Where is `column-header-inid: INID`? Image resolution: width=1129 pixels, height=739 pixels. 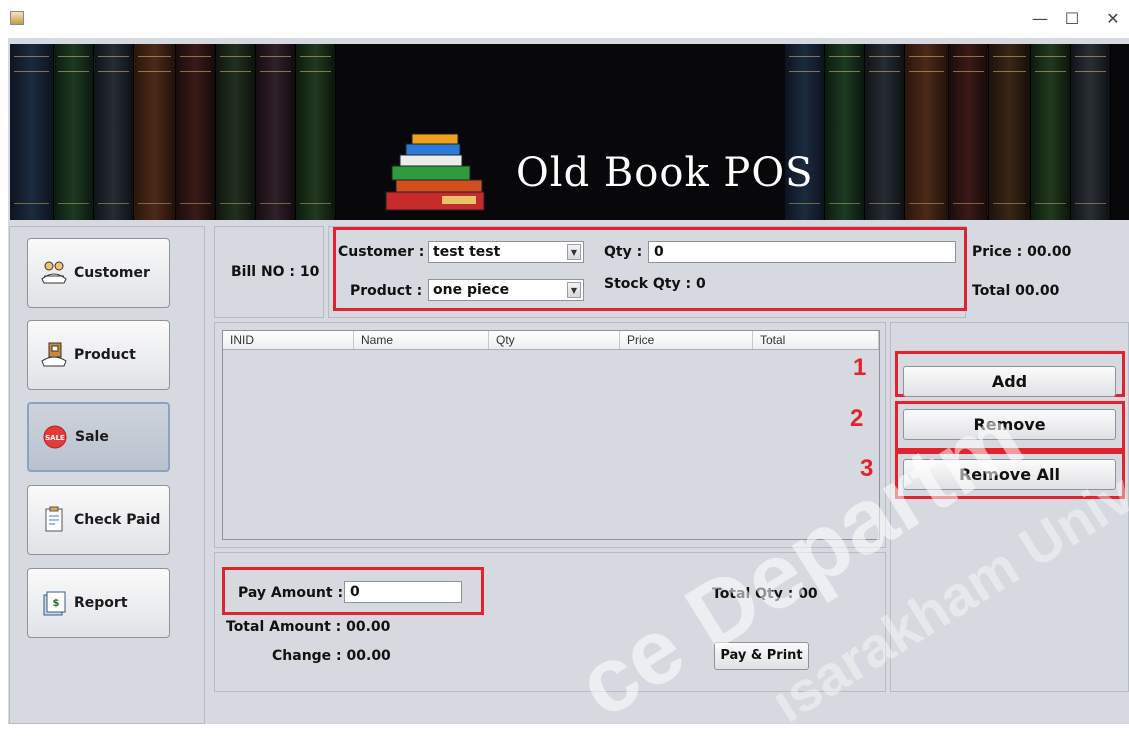 column-header-inid: INID is located at coordinates (288, 340).